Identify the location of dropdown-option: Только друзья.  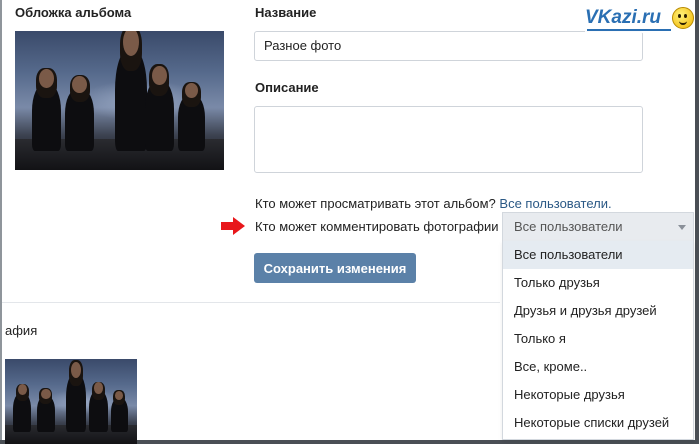
(598, 283).